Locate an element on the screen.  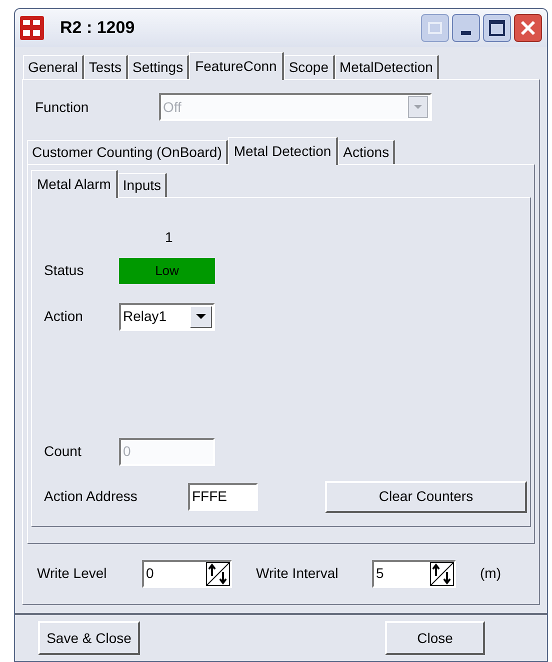
unit-label: (m) is located at coordinates (490, 574).